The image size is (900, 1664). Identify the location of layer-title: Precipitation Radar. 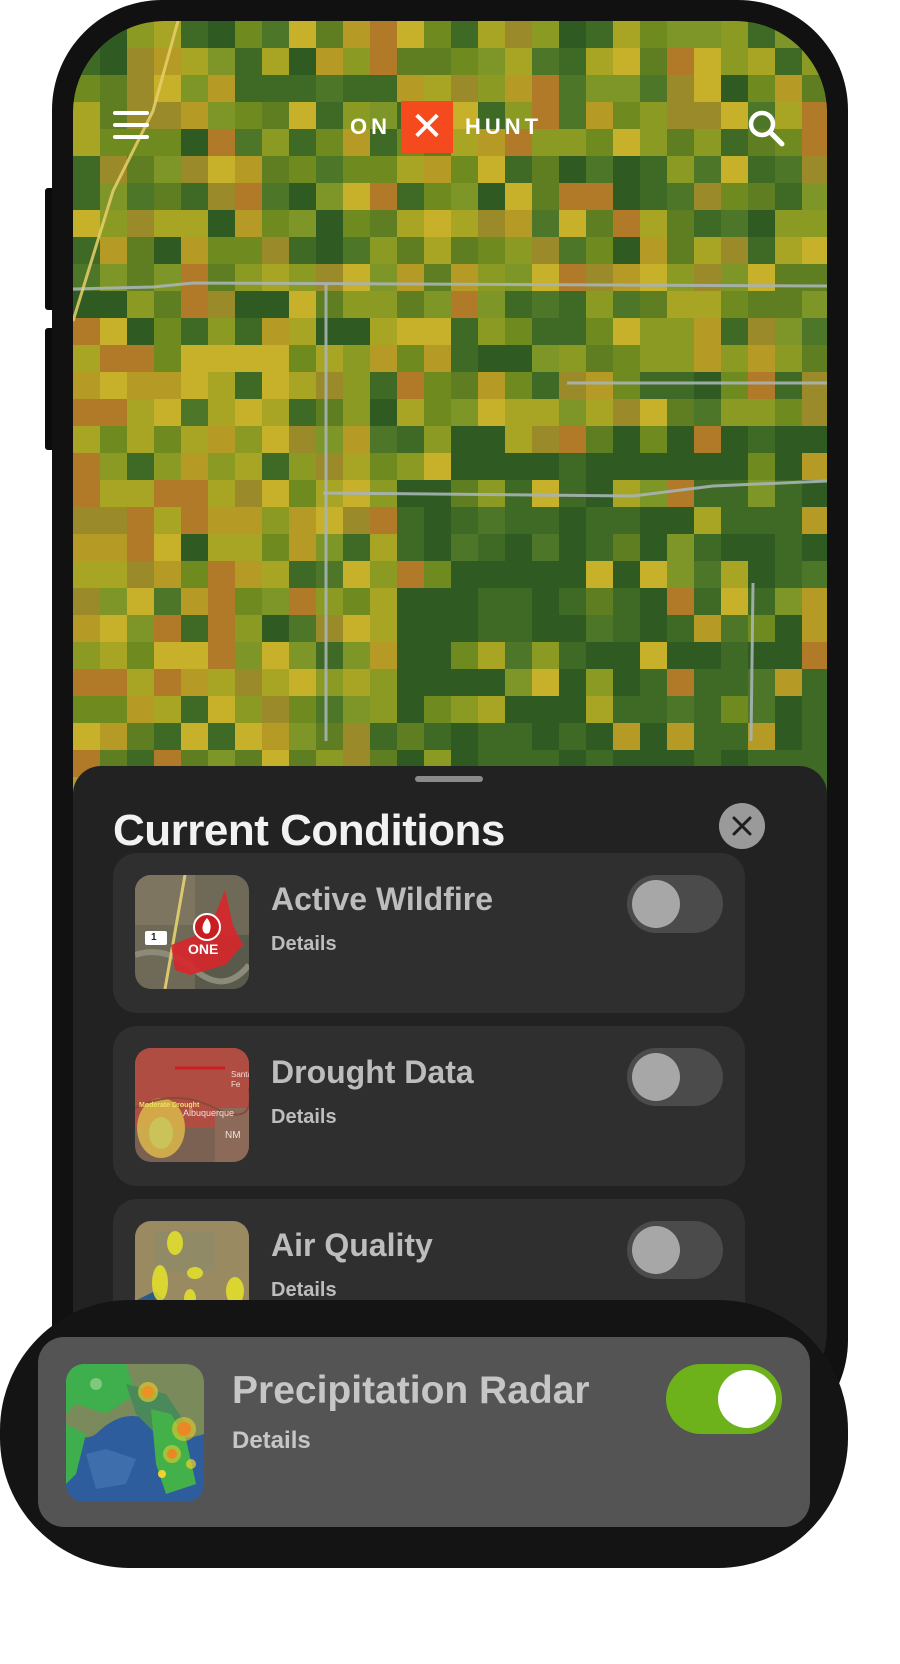
(411, 1390).